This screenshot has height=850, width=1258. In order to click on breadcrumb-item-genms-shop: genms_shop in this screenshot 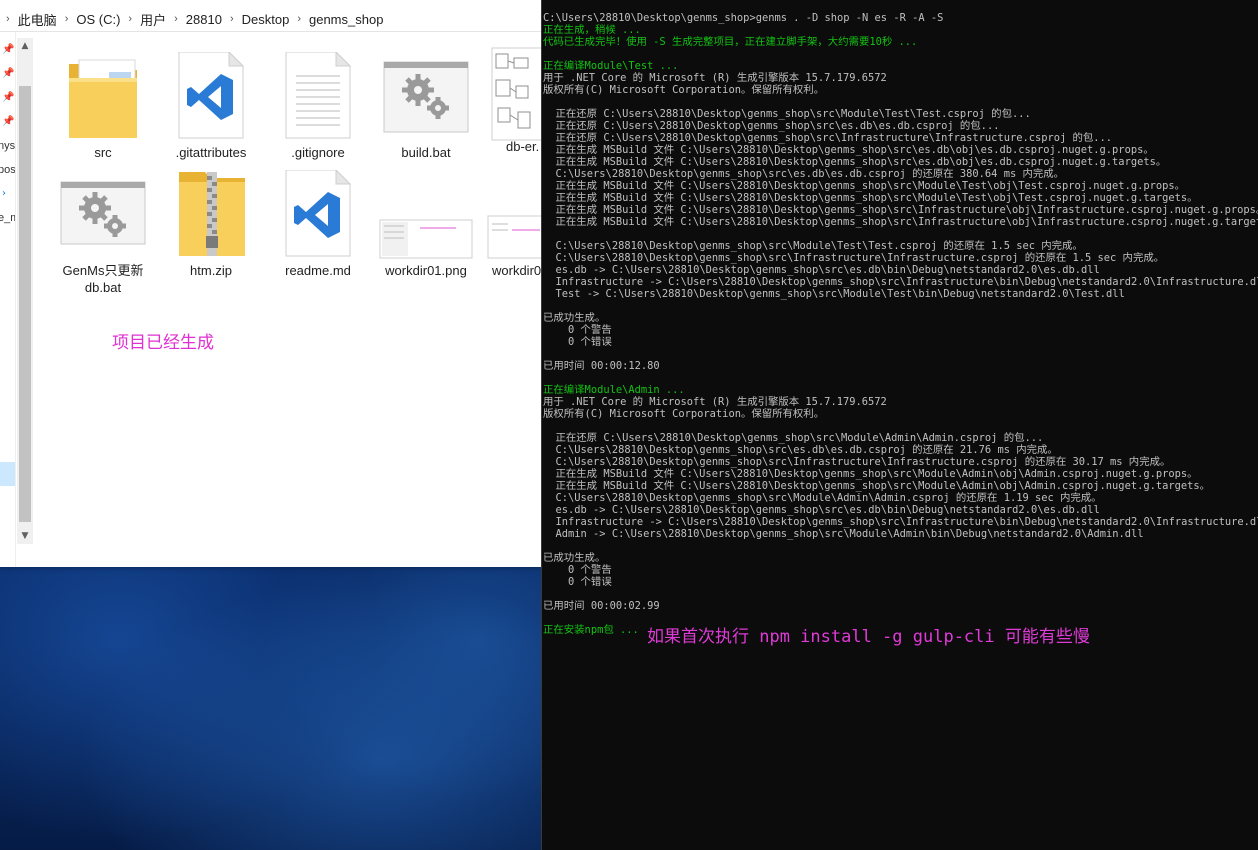, I will do `click(346, 19)`.